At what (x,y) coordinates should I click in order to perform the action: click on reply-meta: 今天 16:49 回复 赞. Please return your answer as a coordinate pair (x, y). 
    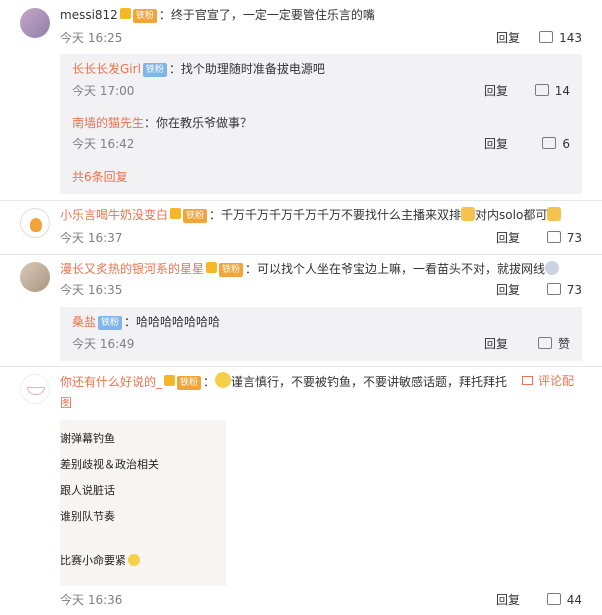
    Looking at the image, I should click on (321, 344).